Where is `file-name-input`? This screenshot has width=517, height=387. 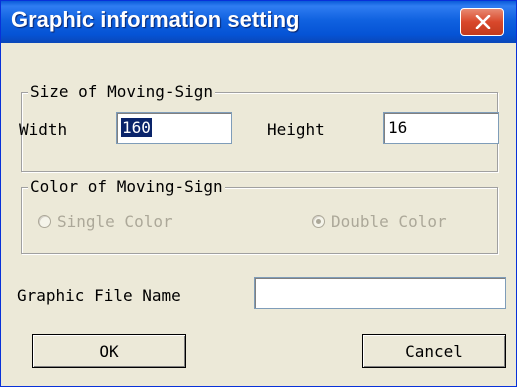
file-name-input is located at coordinates (380, 293).